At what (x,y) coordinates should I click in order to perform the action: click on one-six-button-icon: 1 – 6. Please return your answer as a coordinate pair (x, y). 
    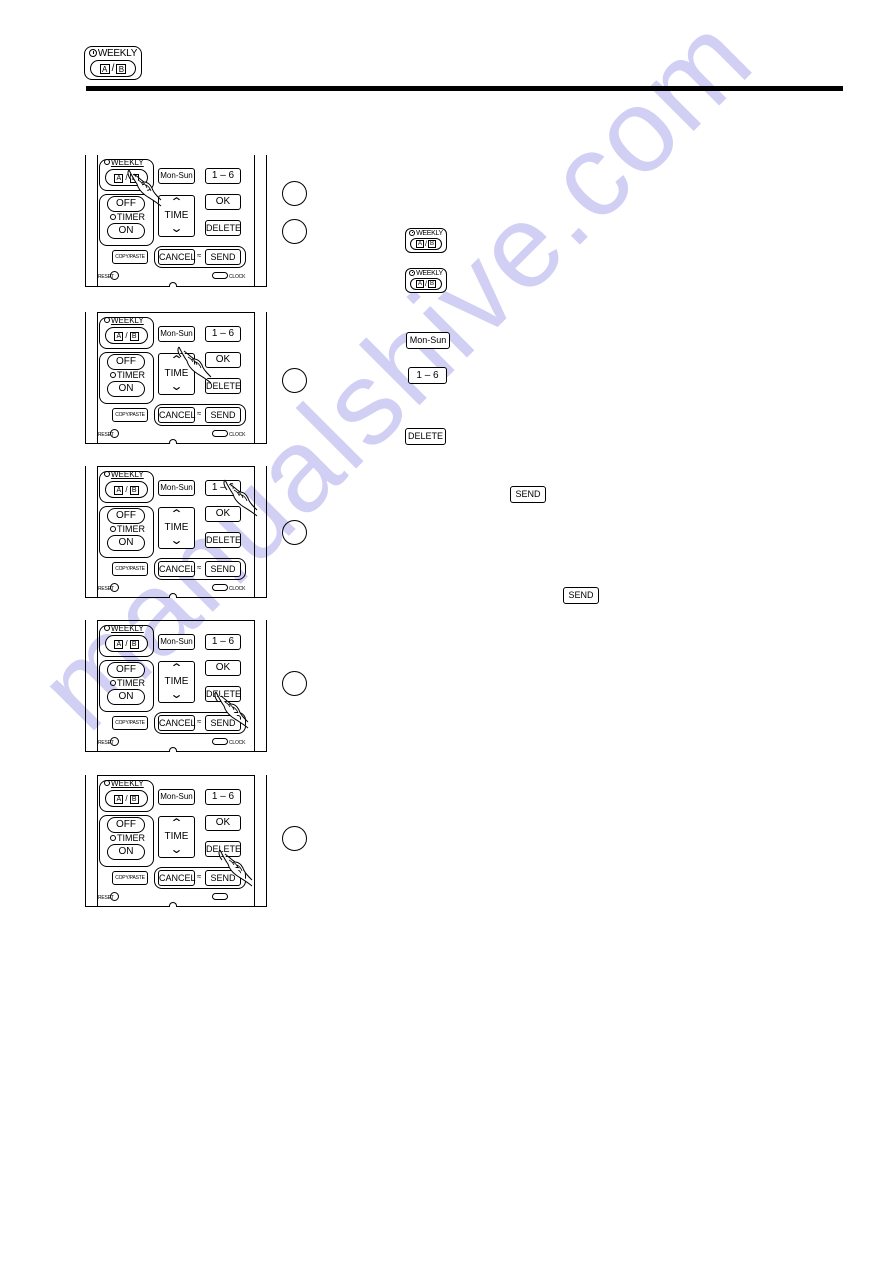
    Looking at the image, I should click on (427, 375).